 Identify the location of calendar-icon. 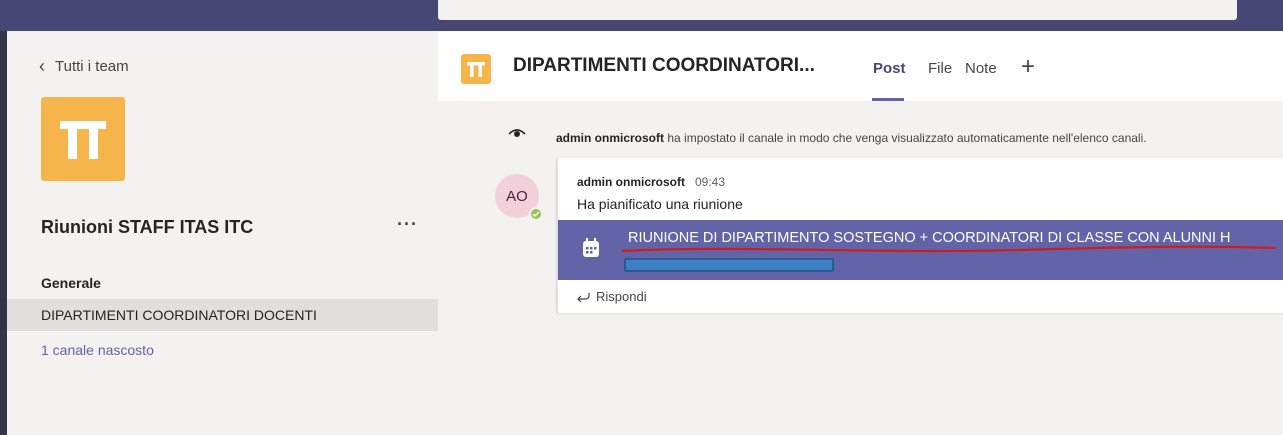
(591, 247).